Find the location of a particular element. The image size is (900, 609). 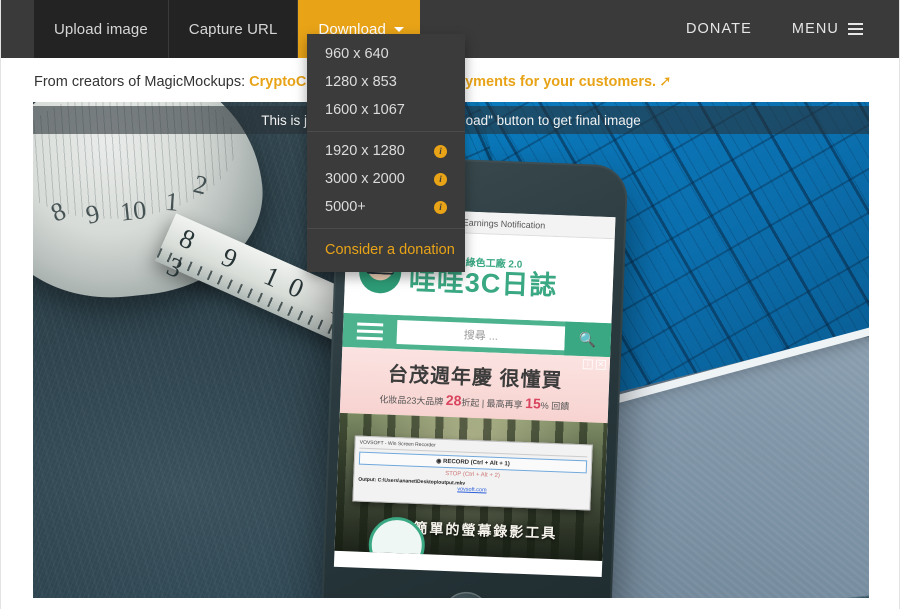

ad-close-icon: ✕ is located at coordinates (601, 365).